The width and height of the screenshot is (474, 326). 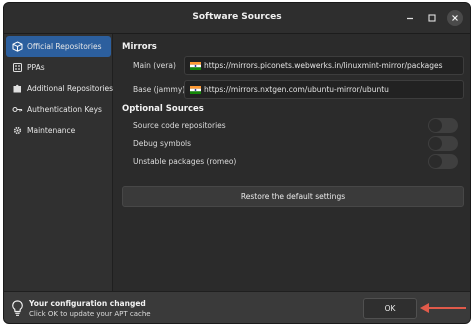 I want to click on debug-symbols-toggle, so click(x=443, y=143).